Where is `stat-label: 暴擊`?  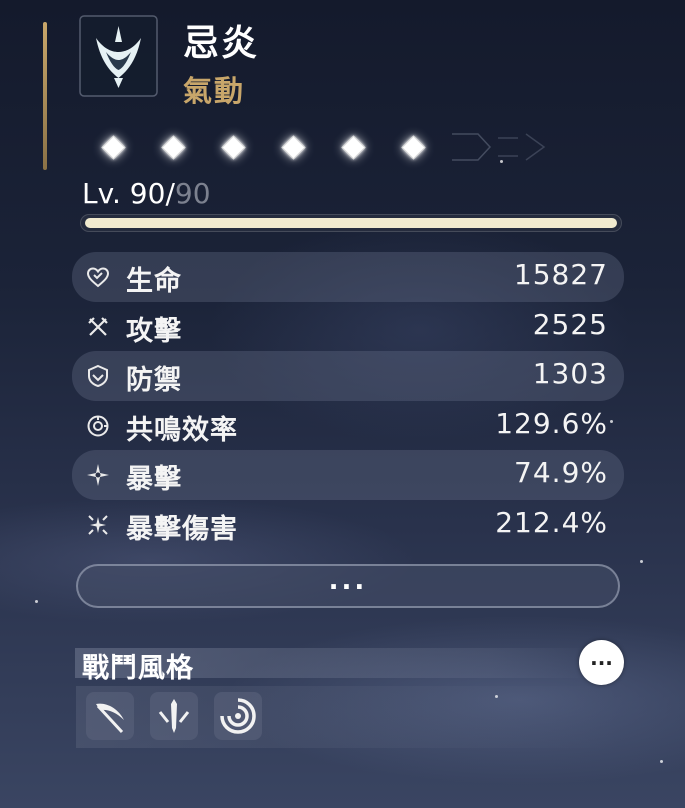 stat-label: 暴擊 is located at coordinates (154, 479).